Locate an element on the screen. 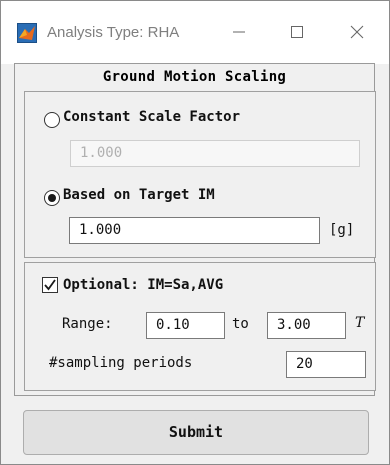 Image resolution: width=390 pixels, height=465 pixels. maximize-icon is located at coordinates (297, 32).